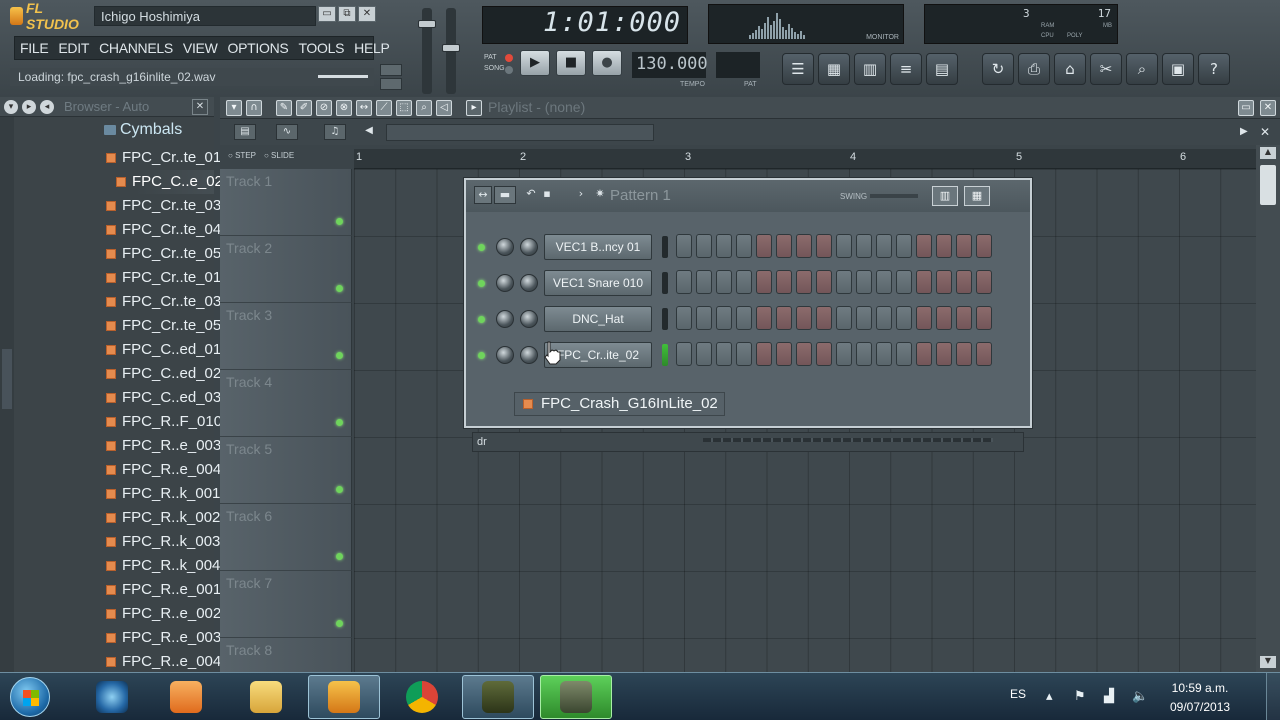 The width and height of the screenshot is (1280, 720). What do you see at coordinates (474, 108) in the screenshot?
I see `playlist-arrow-icon: ▸` at bounding box center [474, 108].